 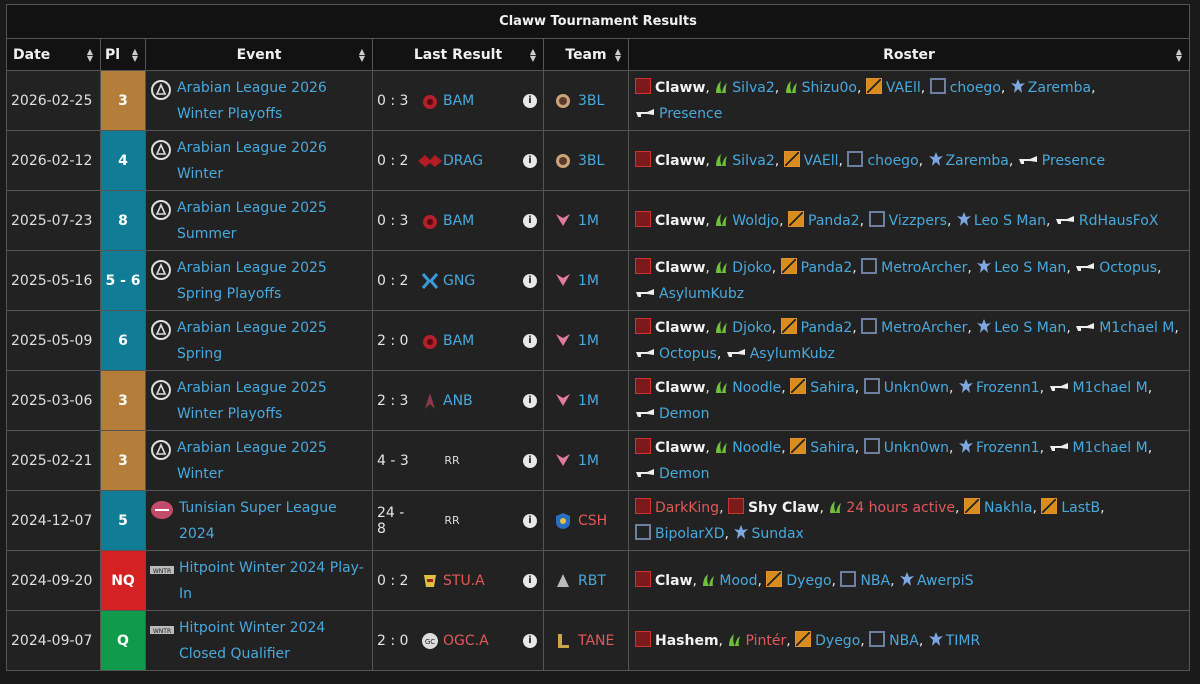 I want to click on player-link: Djoko, so click(x=751, y=328).